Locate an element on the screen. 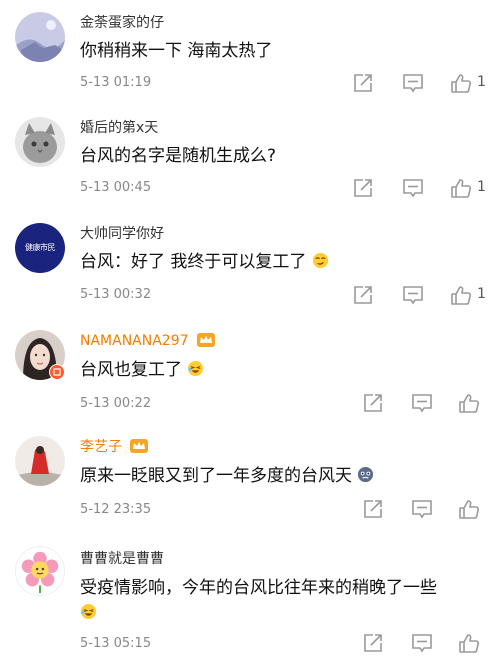 Image resolution: width=500 pixels, height=656 pixels. comment-text-content: 台风：好了 我终于可以复工了 is located at coordinates (193, 262).